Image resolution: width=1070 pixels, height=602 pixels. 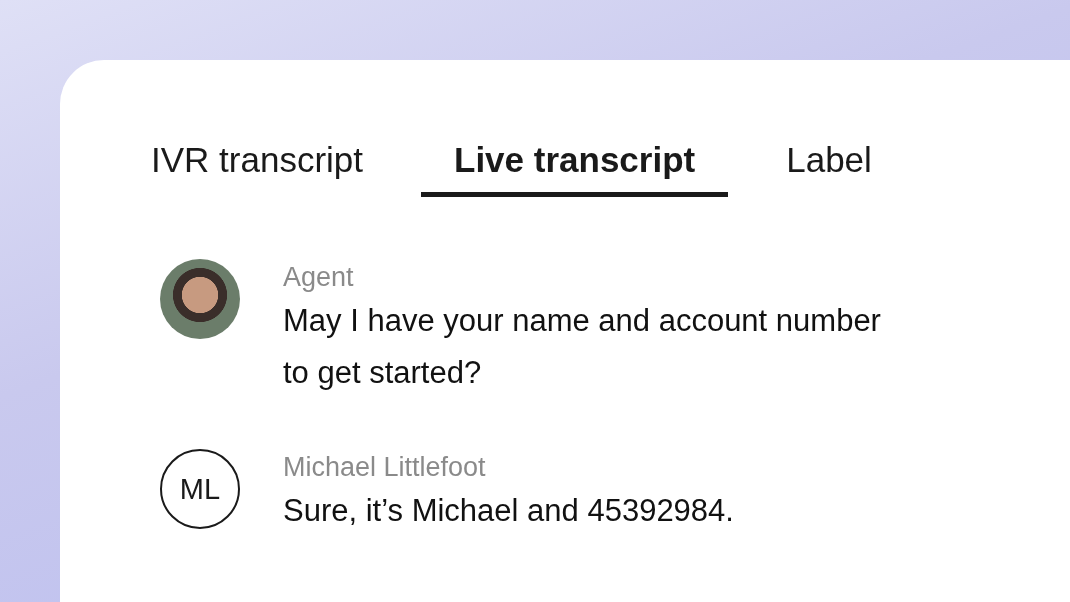 What do you see at coordinates (582, 347) in the screenshot?
I see `message-text: May I have your name and account number to get started?` at bounding box center [582, 347].